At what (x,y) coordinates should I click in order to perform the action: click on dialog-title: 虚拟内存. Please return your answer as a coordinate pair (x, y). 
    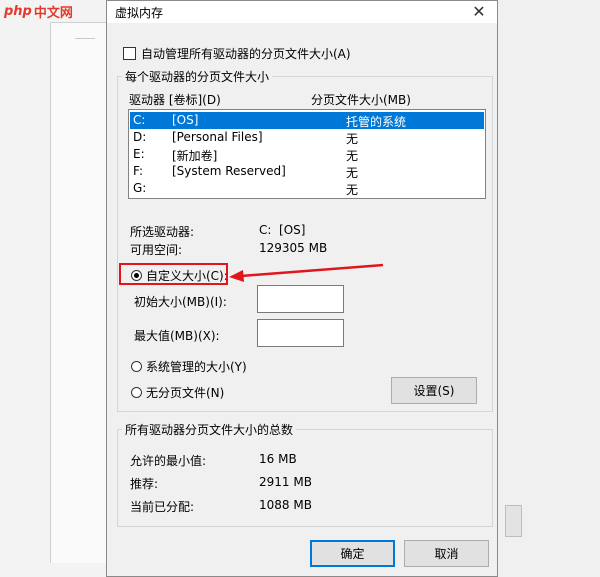
    Looking at the image, I should click on (139, 13).